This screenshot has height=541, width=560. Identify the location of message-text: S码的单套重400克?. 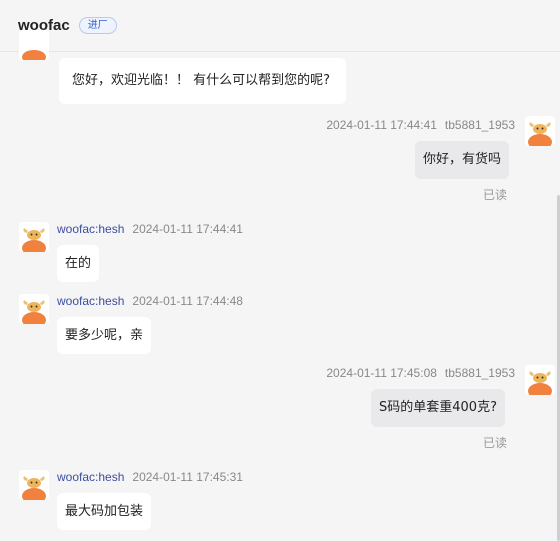
(438, 407).